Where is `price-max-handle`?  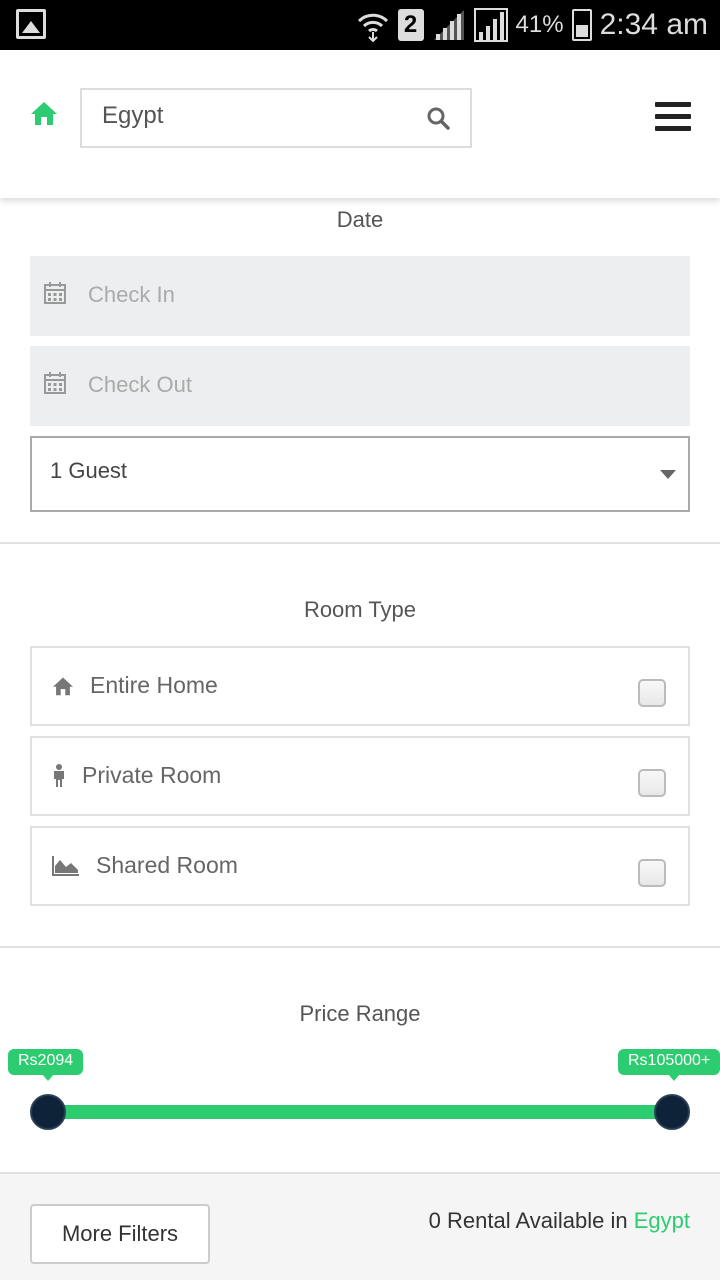
price-max-handle is located at coordinates (672, 1112).